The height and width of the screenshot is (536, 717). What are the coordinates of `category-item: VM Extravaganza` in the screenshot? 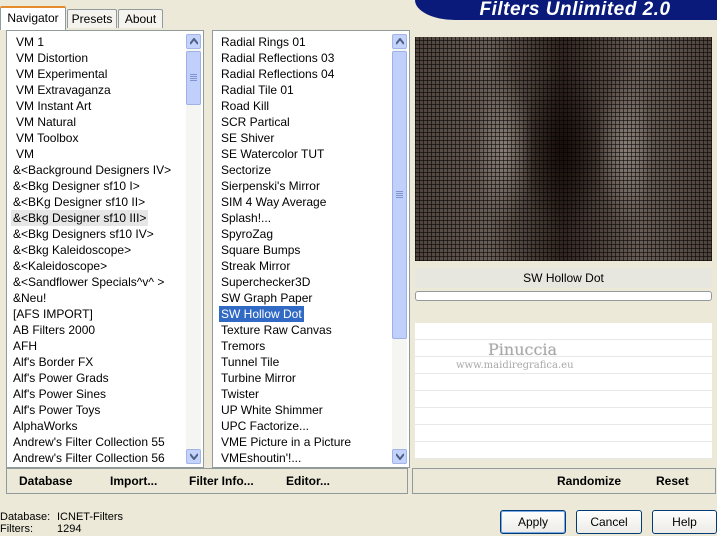 It's located at (62, 90).